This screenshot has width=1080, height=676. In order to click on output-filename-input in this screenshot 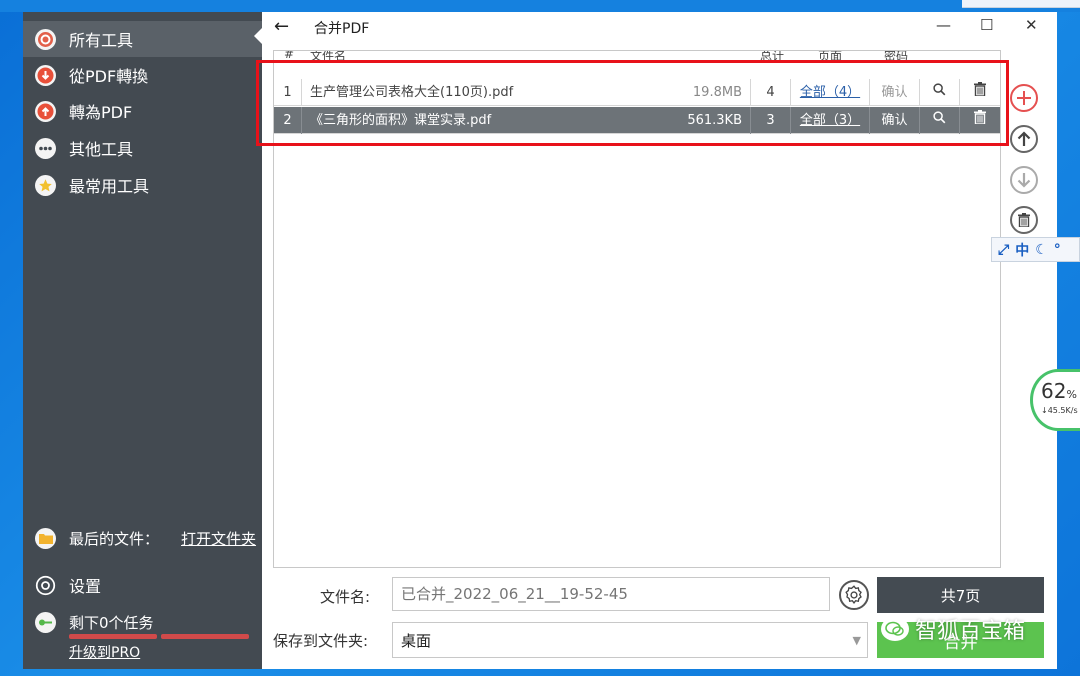, I will do `click(611, 594)`.